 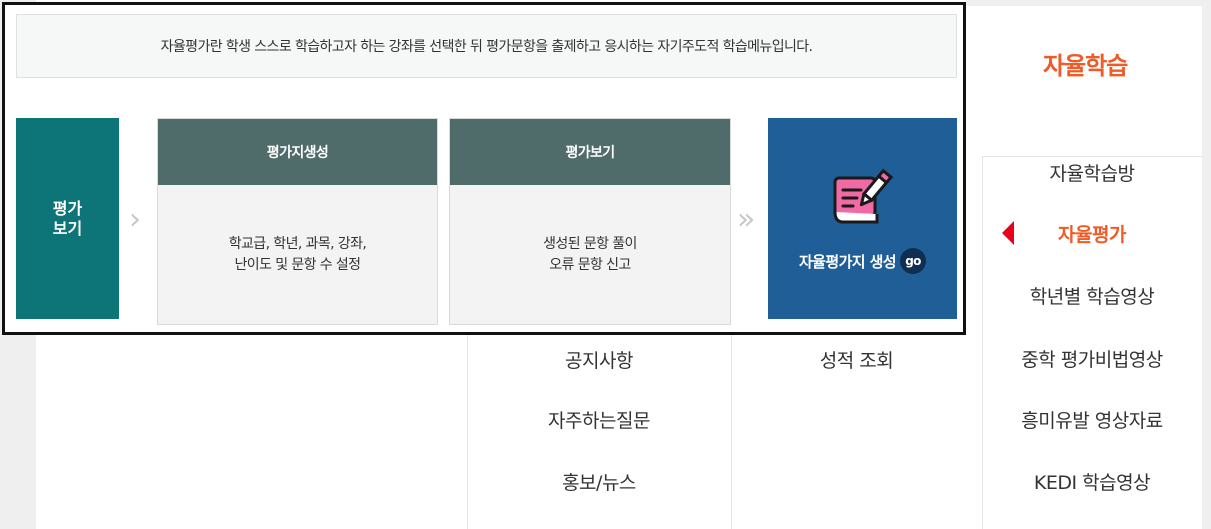 What do you see at coordinates (1092, 156) in the screenshot?
I see `side-nav-divider` at bounding box center [1092, 156].